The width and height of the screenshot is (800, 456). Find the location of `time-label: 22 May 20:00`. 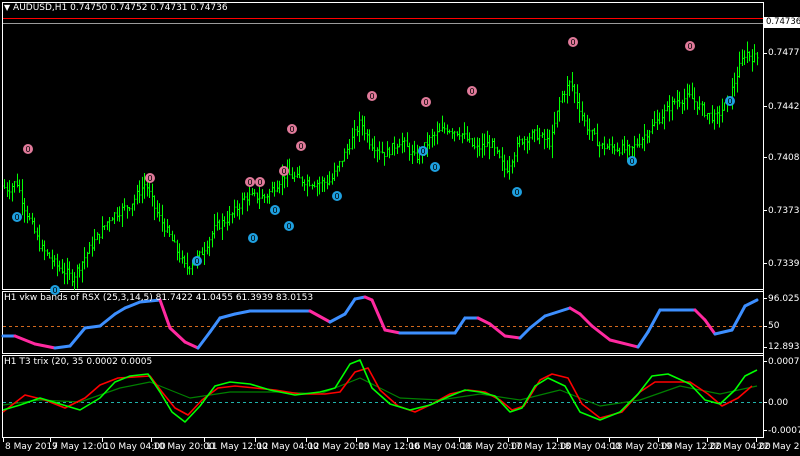

time-label: 22 May 20:00 is located at coordinates (779, 447).